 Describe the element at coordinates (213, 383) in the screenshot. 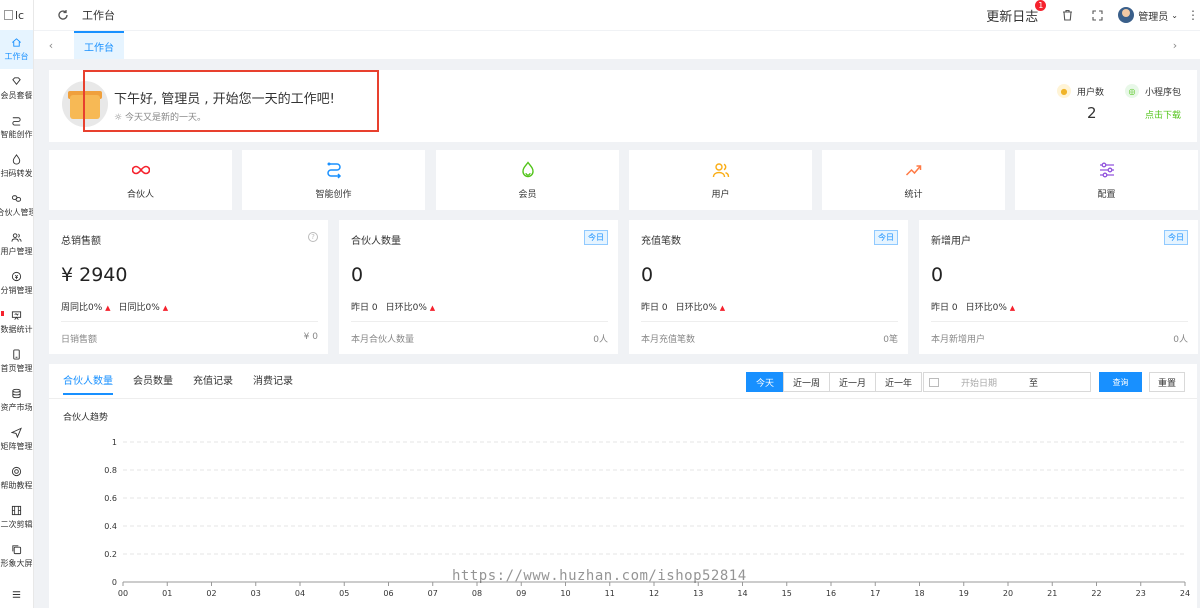

I see `chart-tab-2: 充值记录` at that location.